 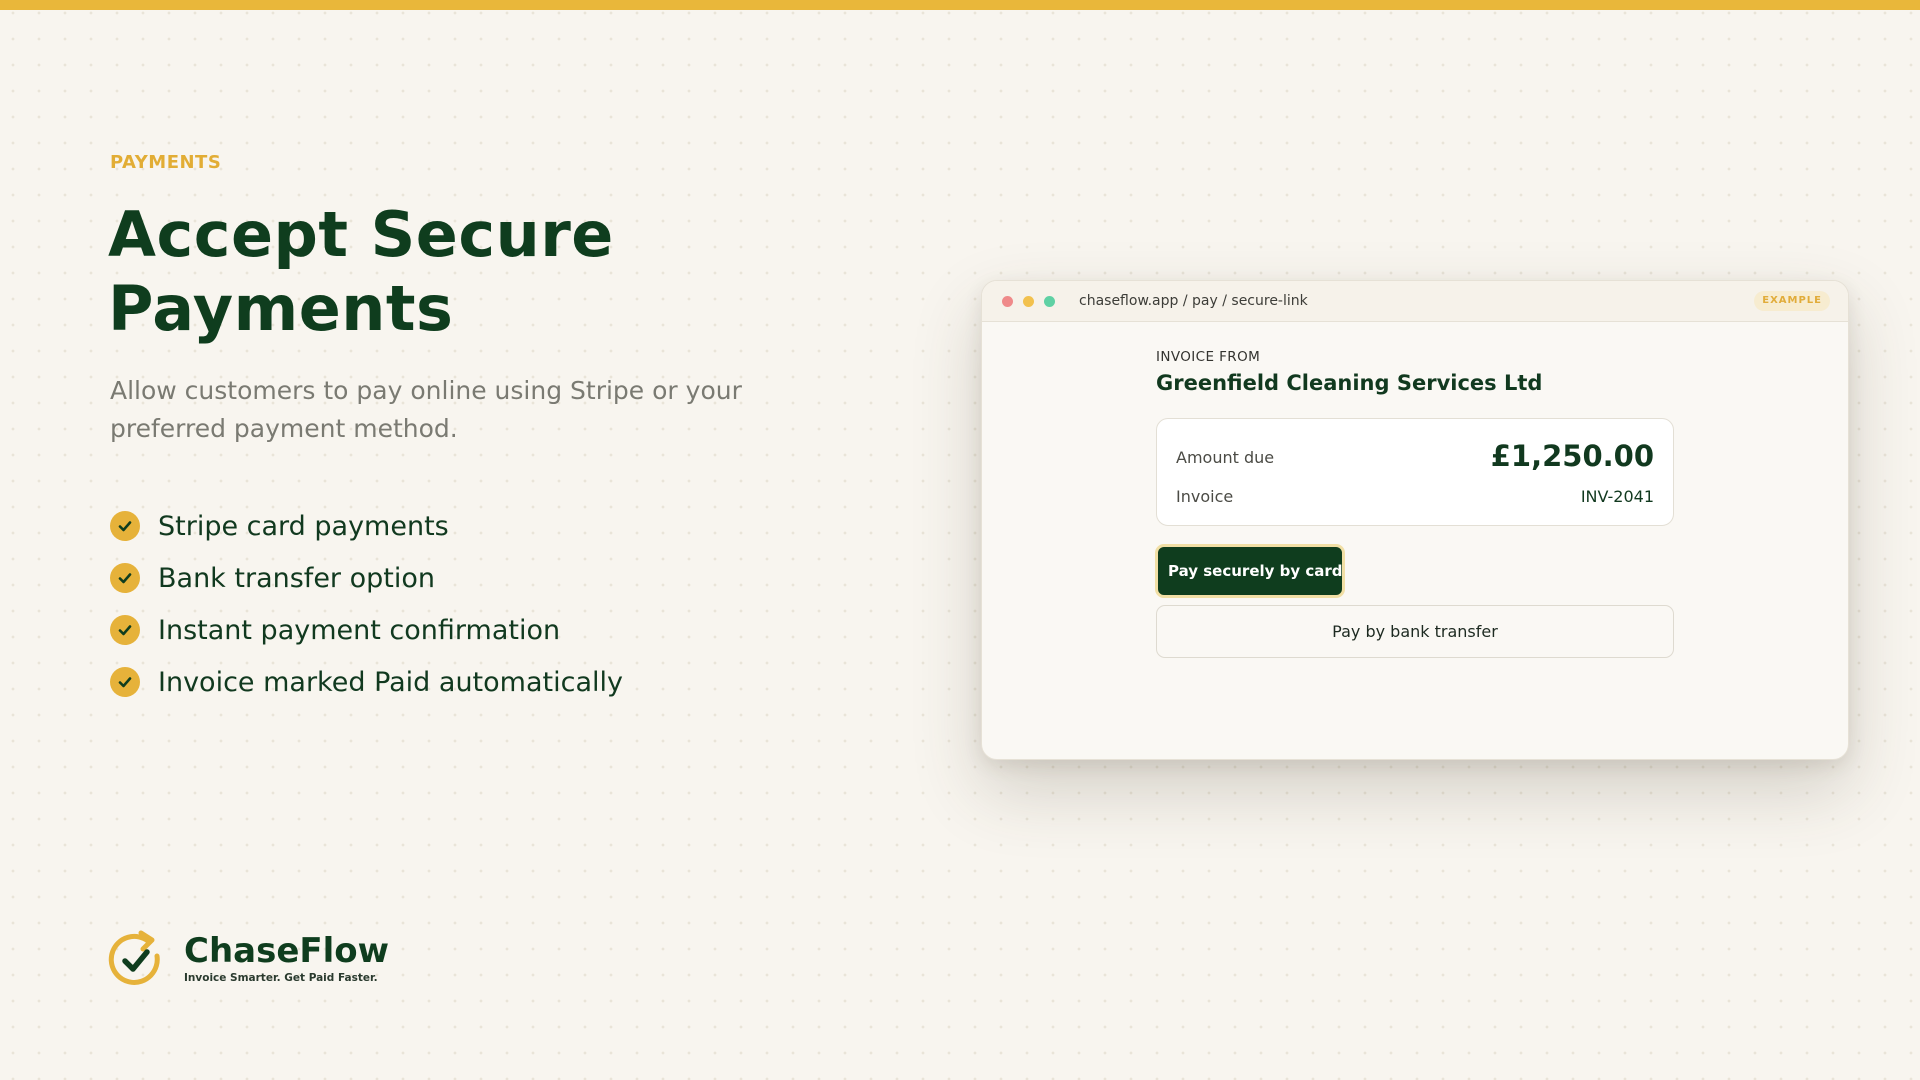 I want to click on refresh-check-icon, so click(x=134, y=957).